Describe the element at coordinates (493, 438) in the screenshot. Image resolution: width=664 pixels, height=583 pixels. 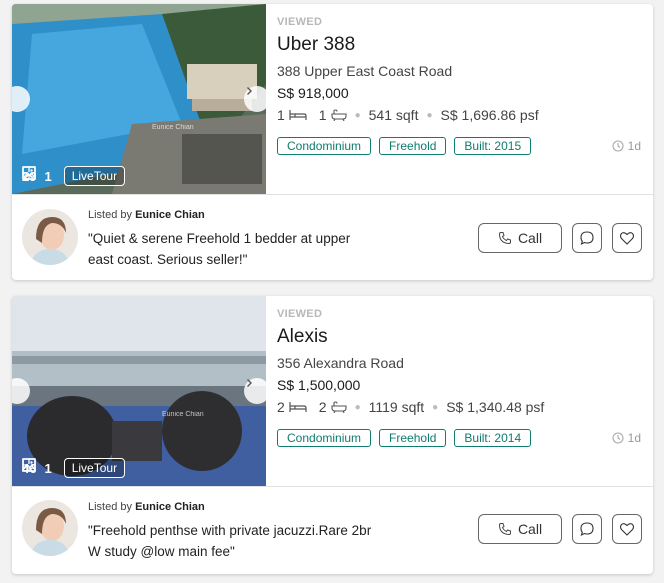
I see `tag-built-year: Built: 2014` at that location.